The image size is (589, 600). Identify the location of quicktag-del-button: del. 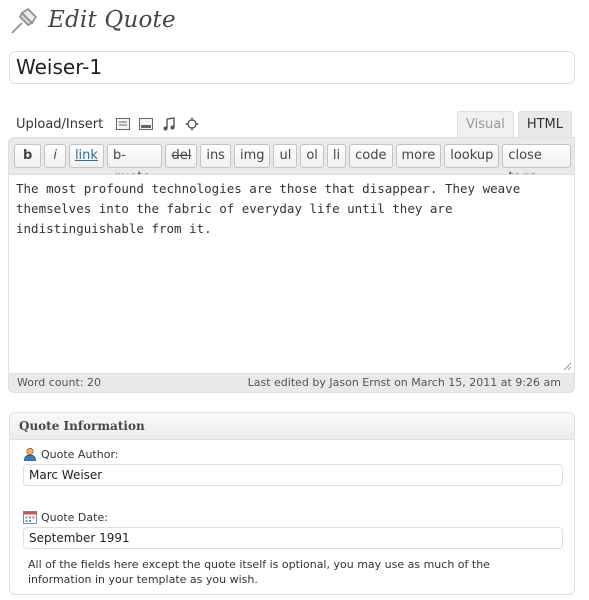
(181, 156).